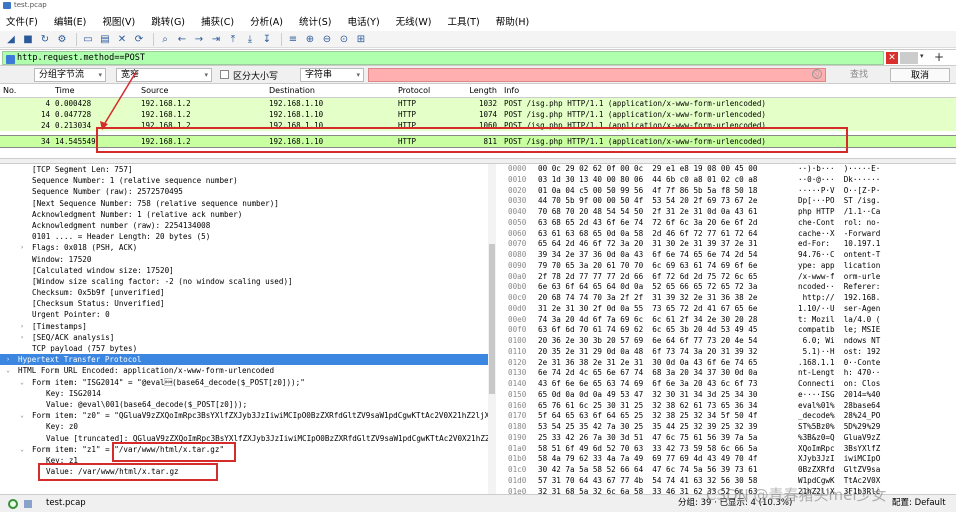 This screenshot has width=956, height=512. Describe the element at coordinates (310, 39) in the screenshot. I see `zoom-in-icon: ⊕` at that location.